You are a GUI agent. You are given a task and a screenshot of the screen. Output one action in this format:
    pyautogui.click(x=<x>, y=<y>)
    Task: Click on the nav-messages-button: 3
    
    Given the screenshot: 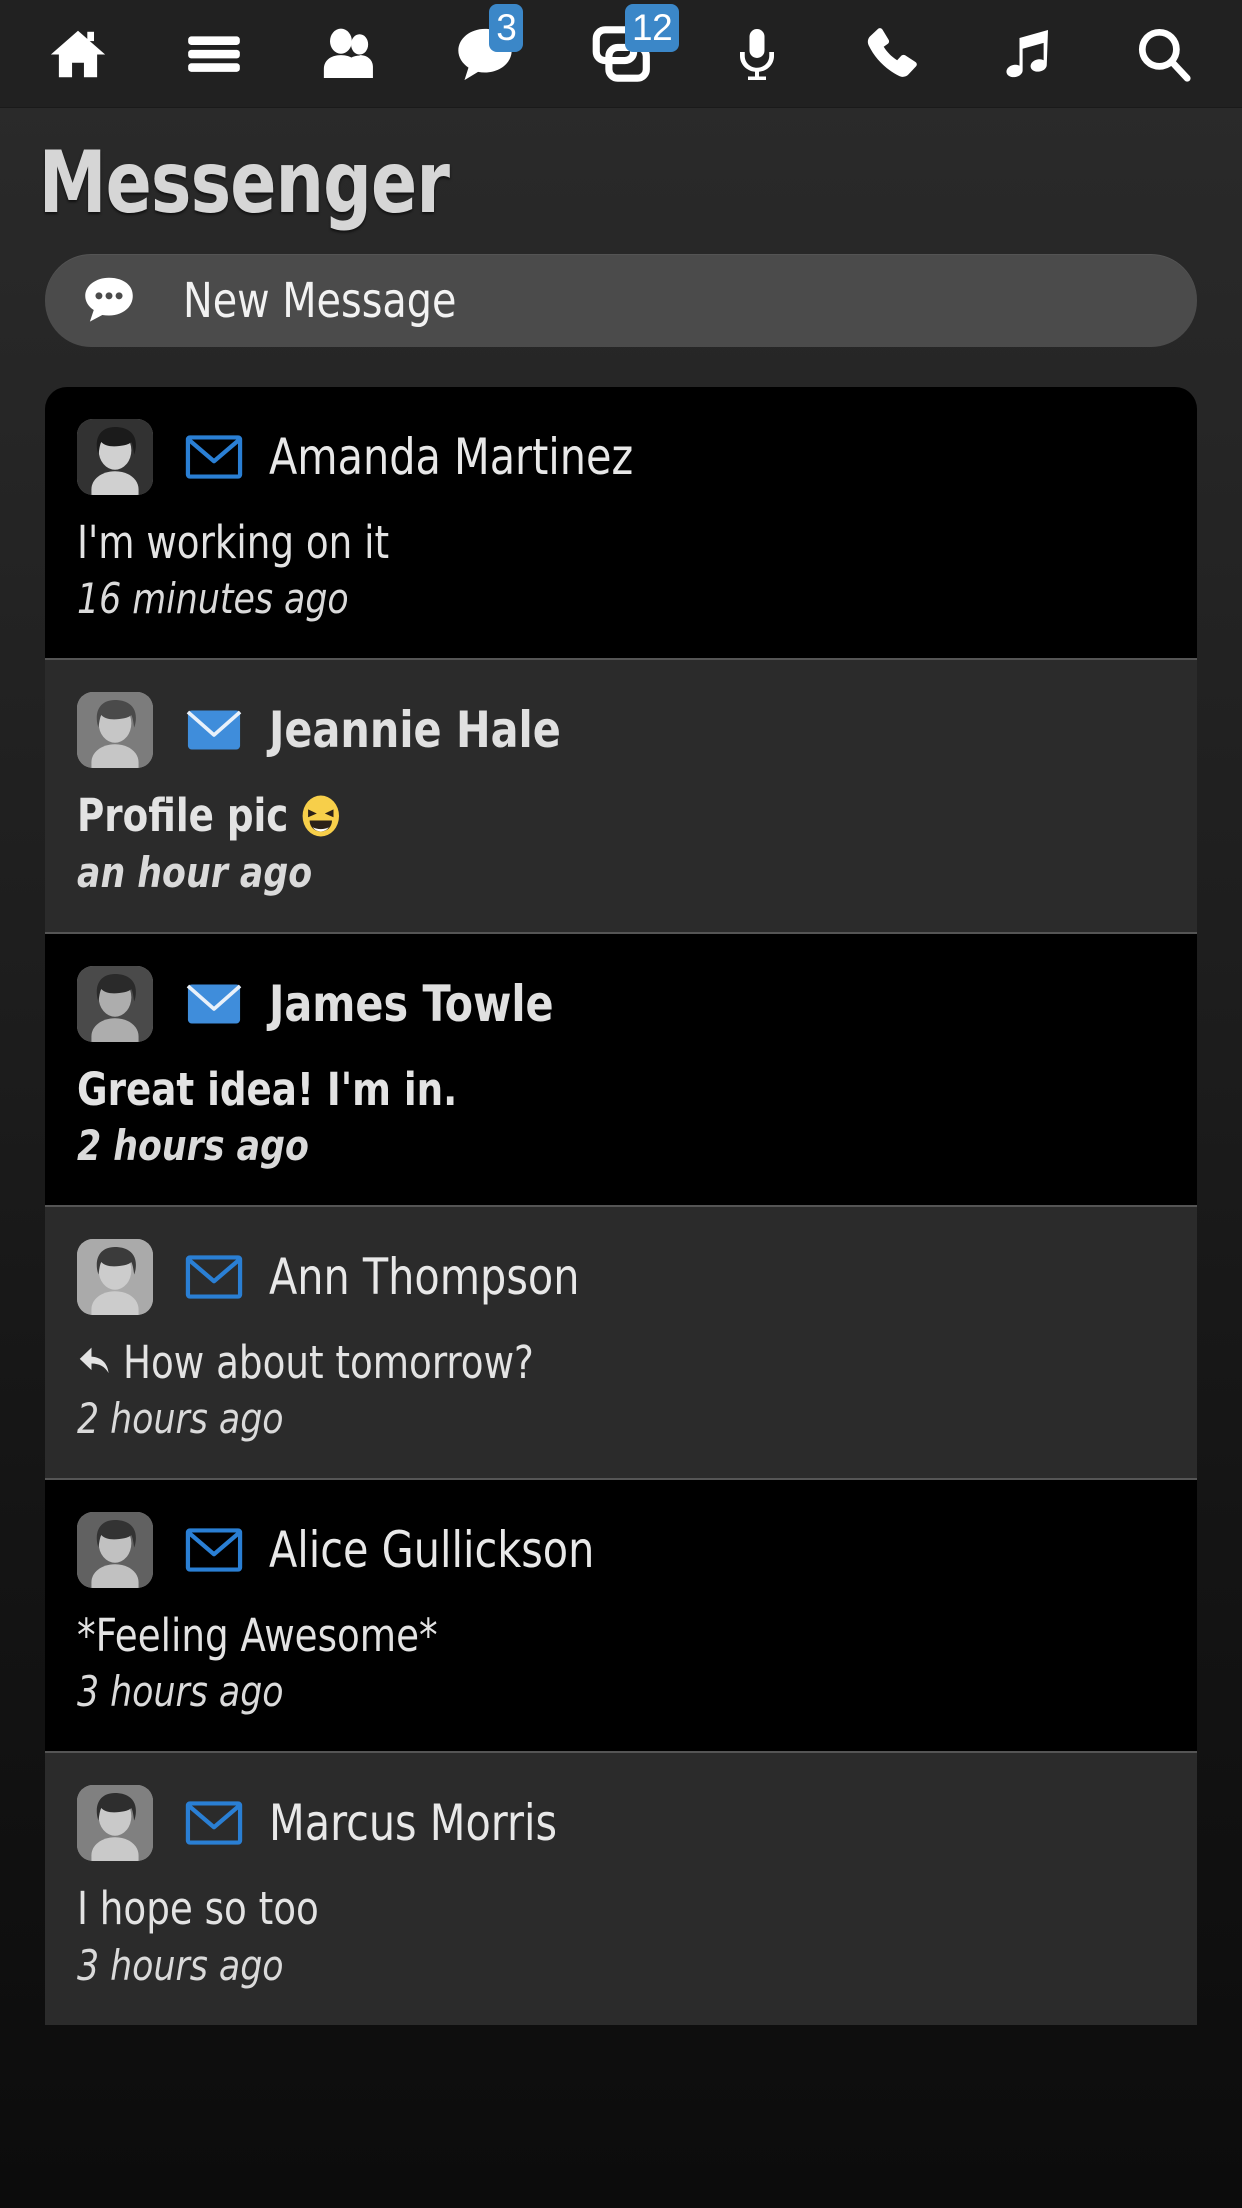 What is the action you would take?
    pyautogui.click(x=485, y=52)
    